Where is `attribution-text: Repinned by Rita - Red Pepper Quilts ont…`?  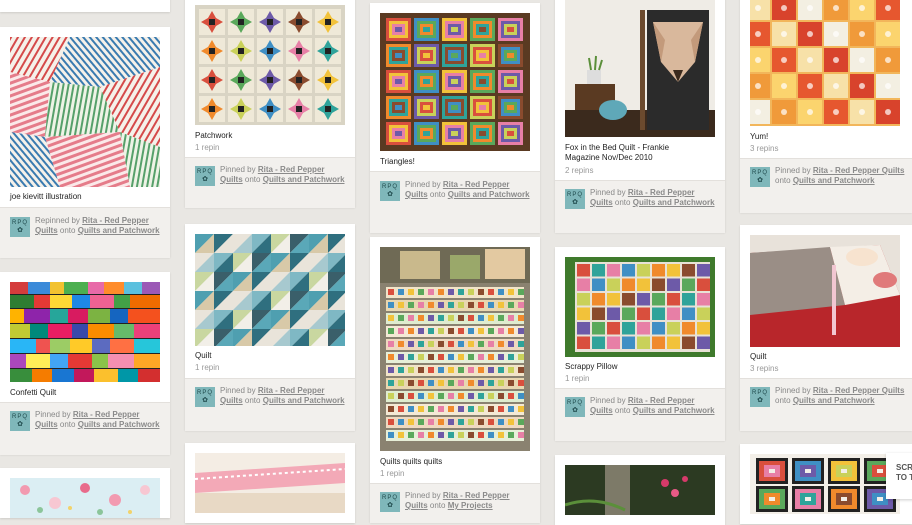
attribution-text: Repinned by Rita - Red Pepper Quilts ont… is located at coordinates (97, 225).